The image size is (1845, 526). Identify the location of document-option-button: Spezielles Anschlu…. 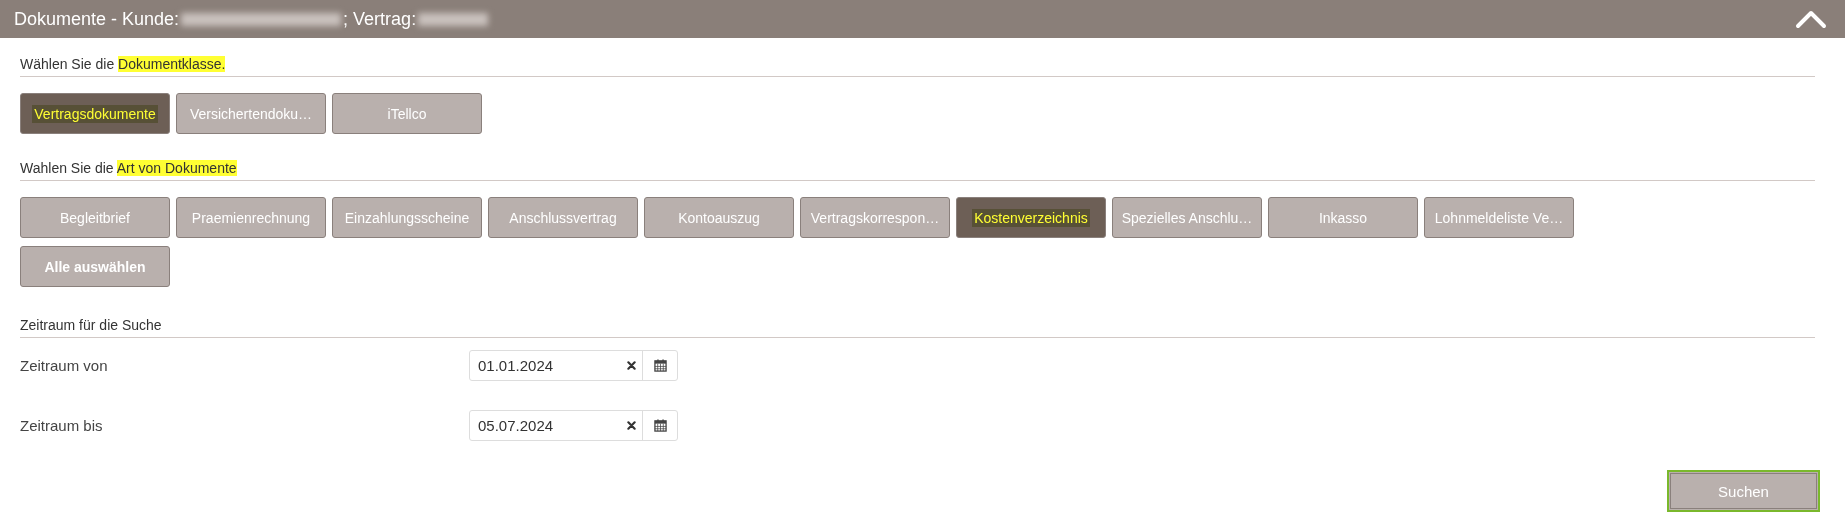
(1187, 217).